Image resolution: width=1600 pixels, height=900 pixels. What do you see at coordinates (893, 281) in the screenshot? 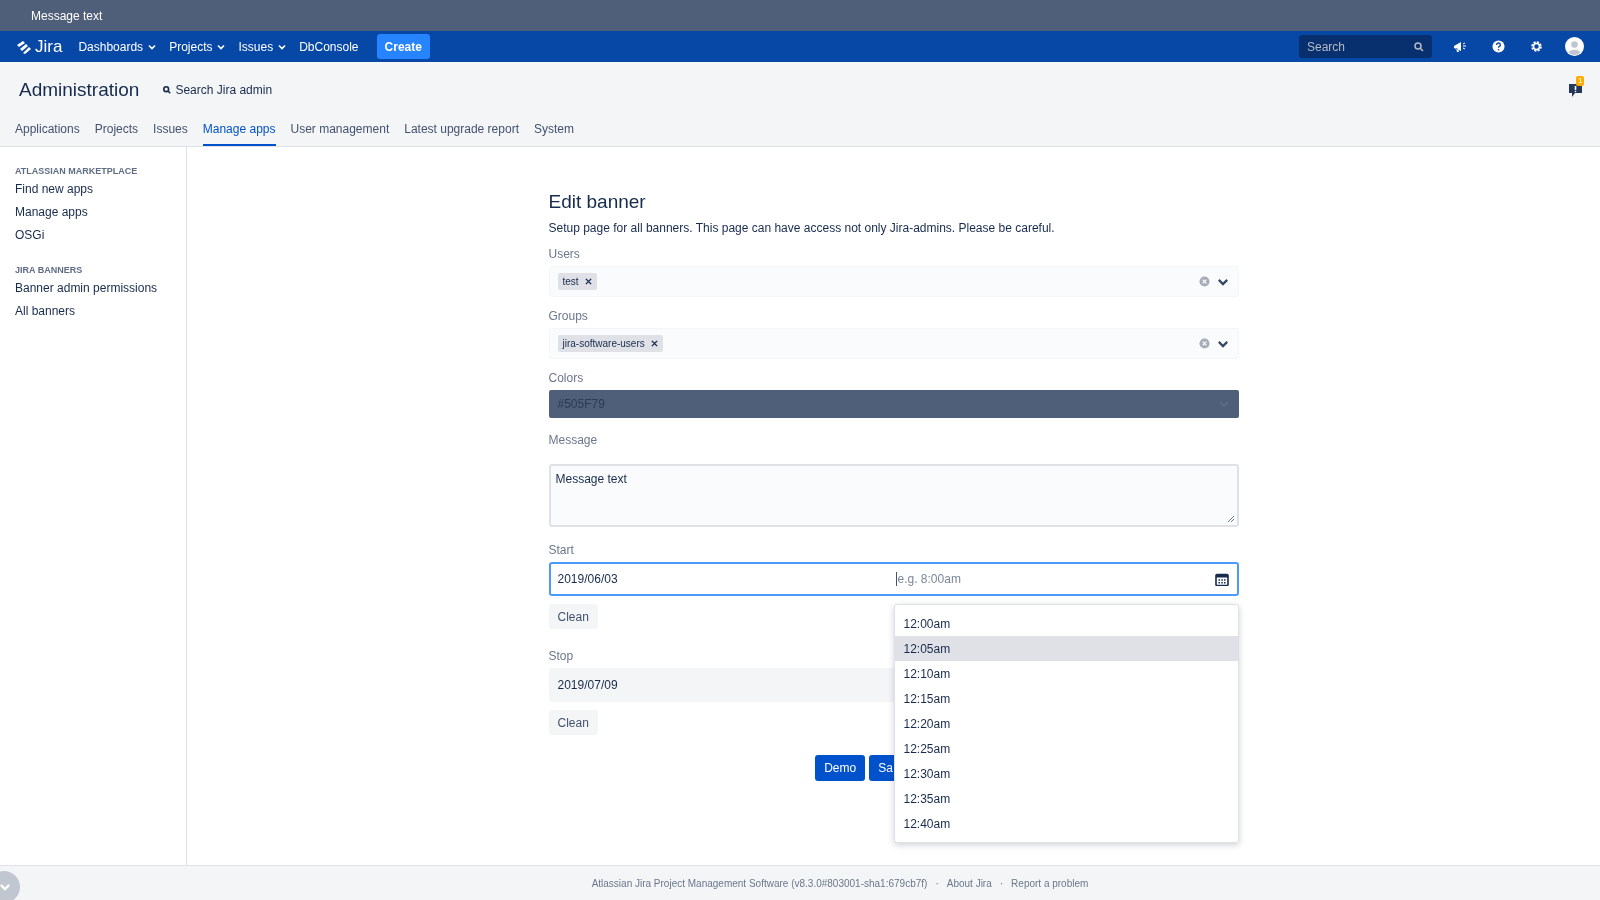
I see `multi-select-field: test` at bounding box center [893, 281].